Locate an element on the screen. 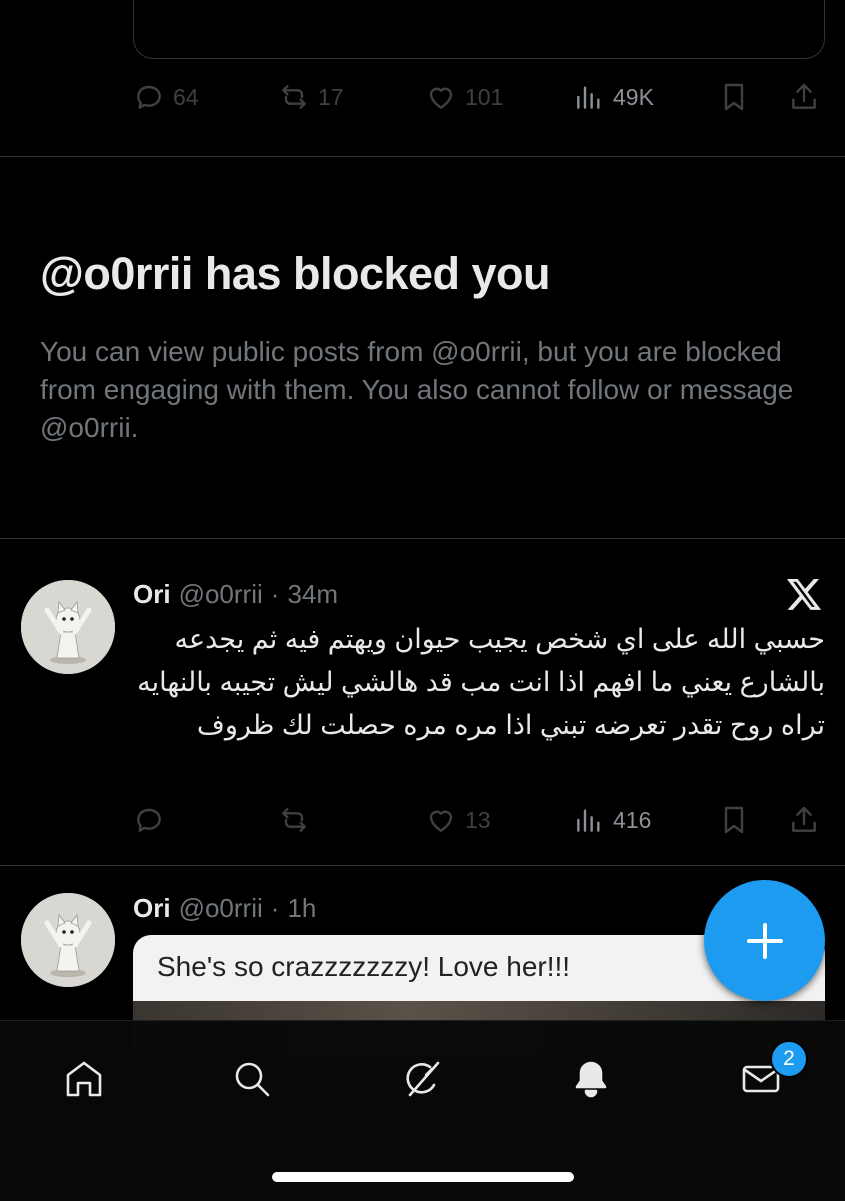 Image resolution: width=845 pixels, height=1201 pixels. search-icon is located at coordinates (252, 1079).